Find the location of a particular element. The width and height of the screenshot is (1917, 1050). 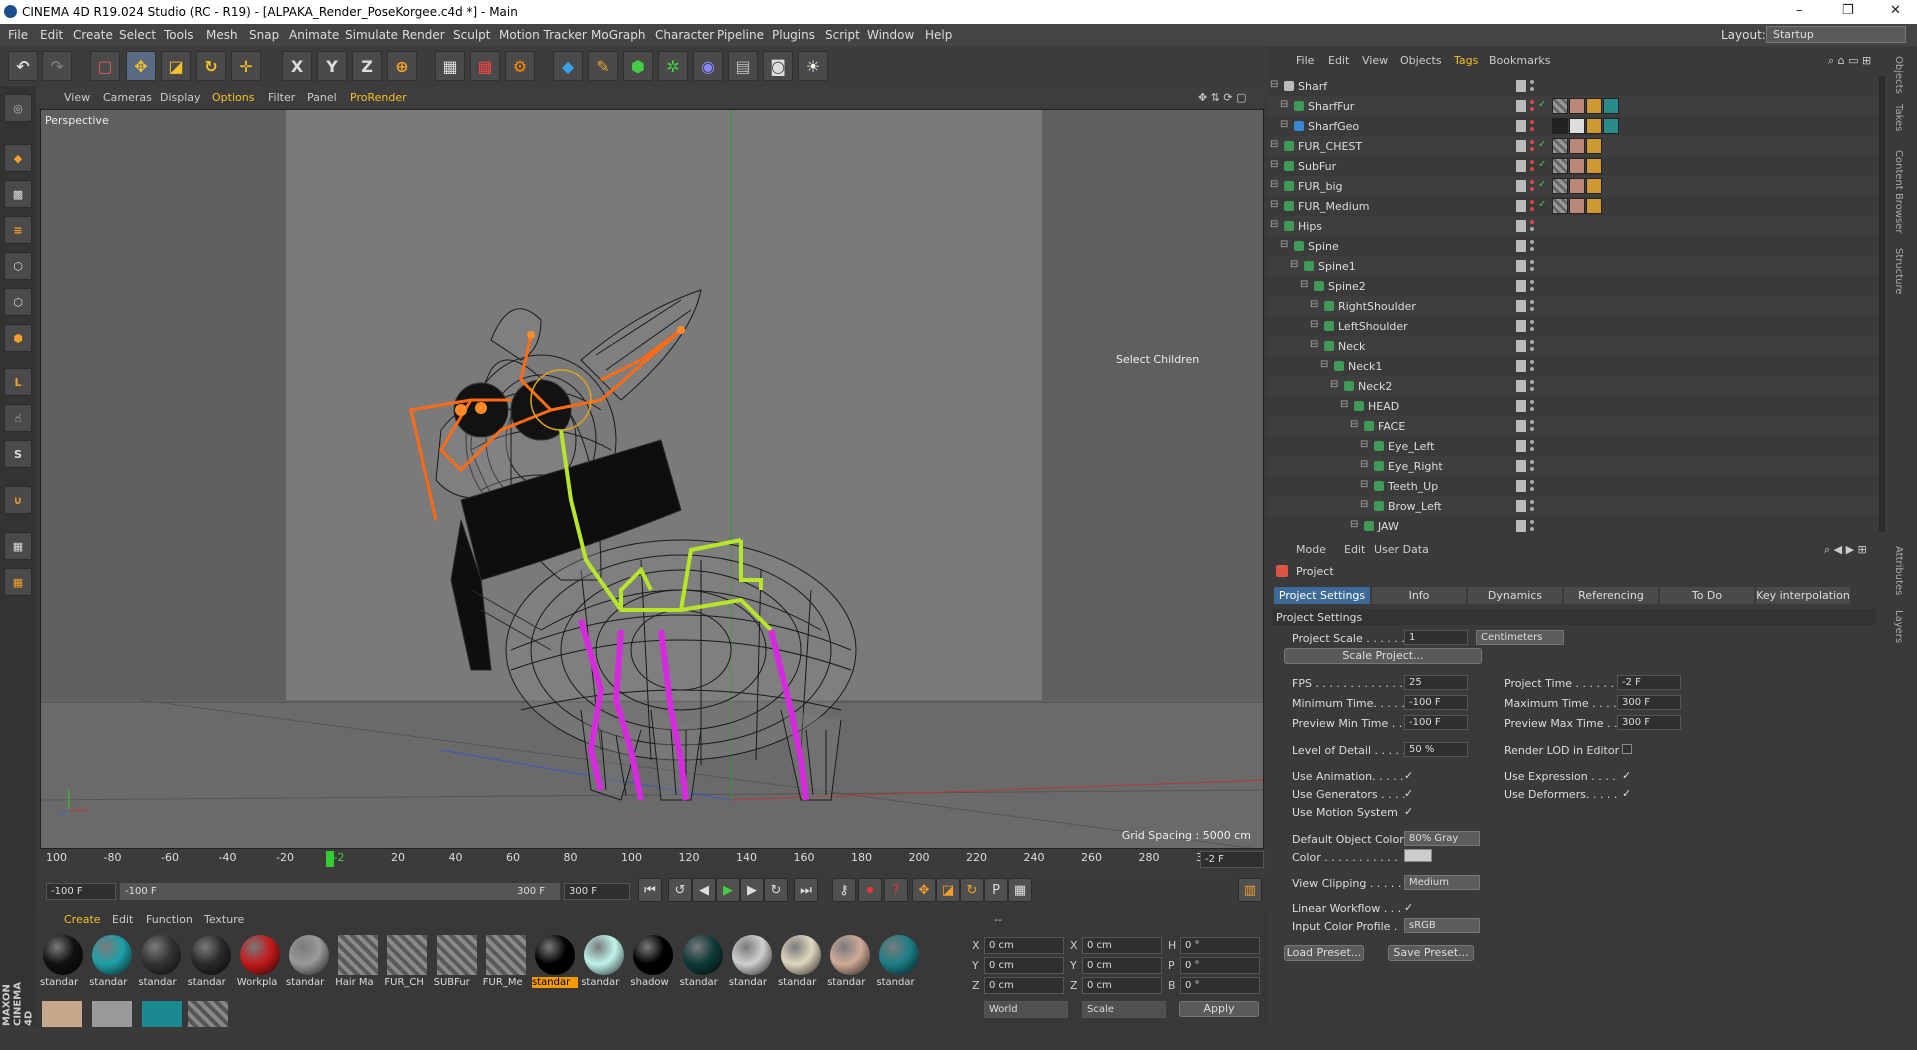

objects-menu-view: View is located at coordinates (1375, 60).